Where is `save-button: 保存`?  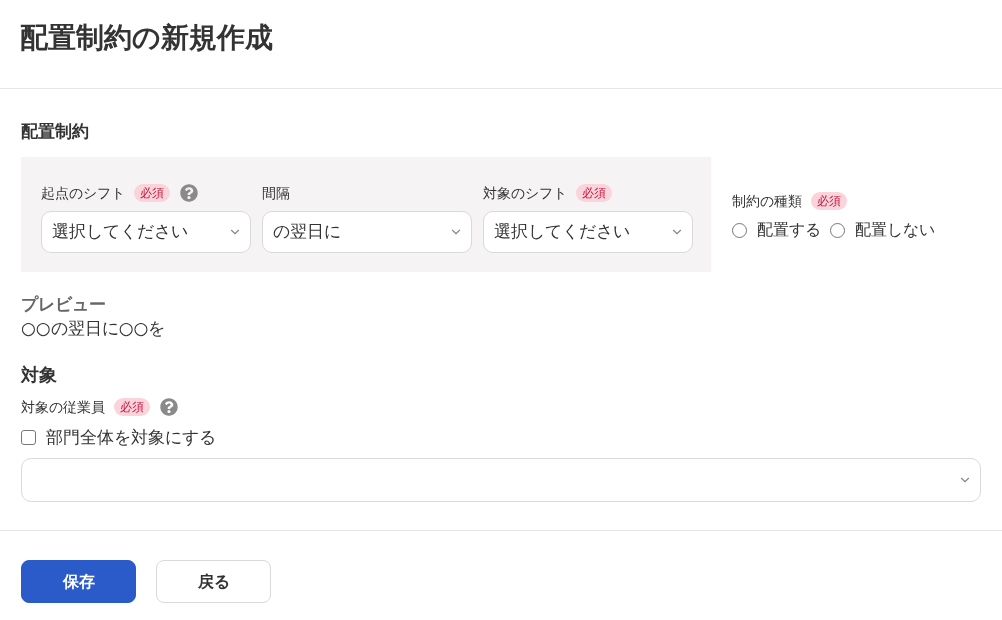
save-button: 保存 is located at coordinates (78, 581).